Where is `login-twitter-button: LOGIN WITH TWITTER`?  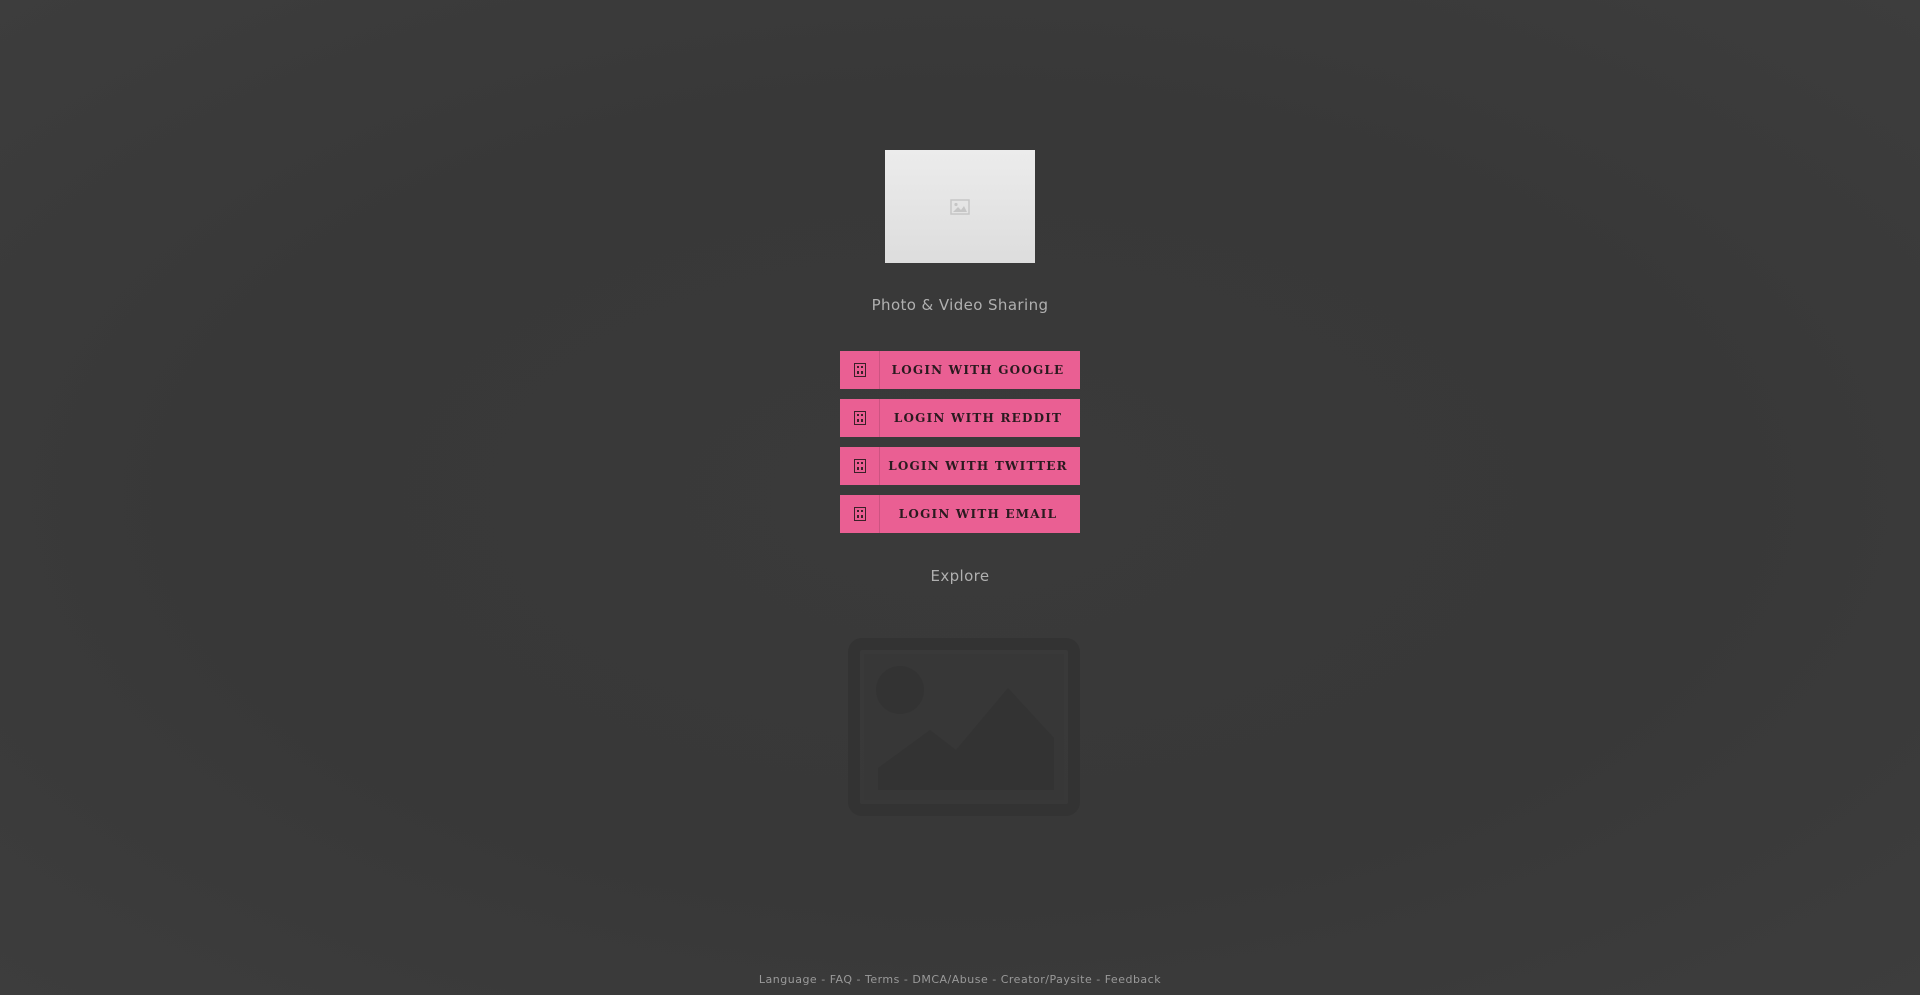 login-twitter-button: LOGIN WITH TWITTER is located at coordinates (960, 466).